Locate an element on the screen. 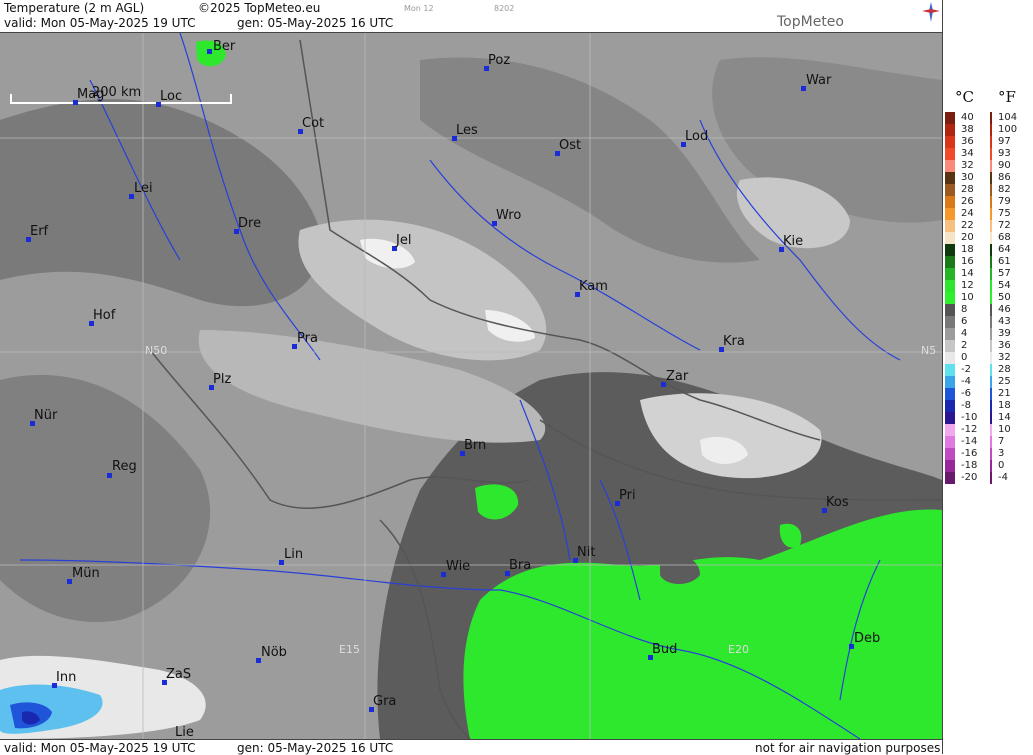 Image resolution: width=1033 pixels, height=755 pixels. legend-row: 36 97 is located at coordinates (988, 142).